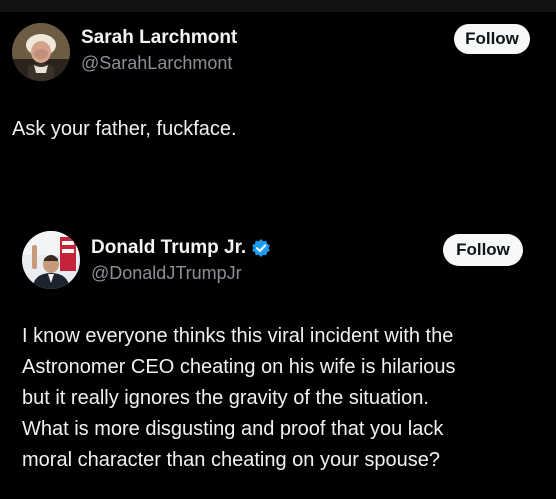 The image size is (556, 499). I want to click on quoted-author-handle: @DonaldJTrumpJr, so click(166, 273).